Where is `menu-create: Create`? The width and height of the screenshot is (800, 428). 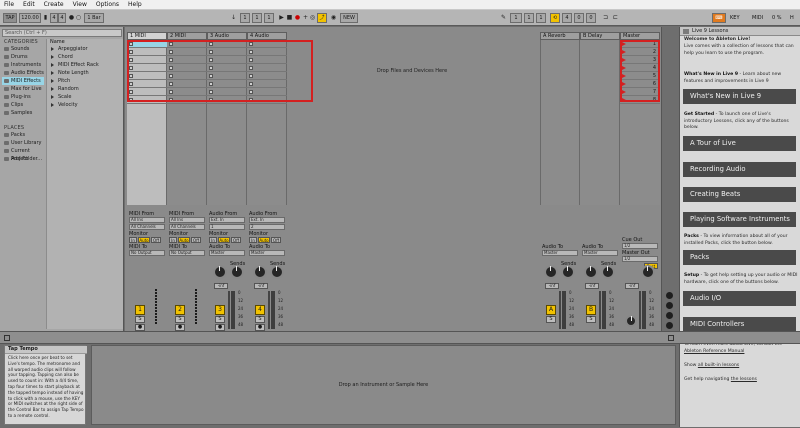 menu-create: Create is located at coordinates (54, 4).